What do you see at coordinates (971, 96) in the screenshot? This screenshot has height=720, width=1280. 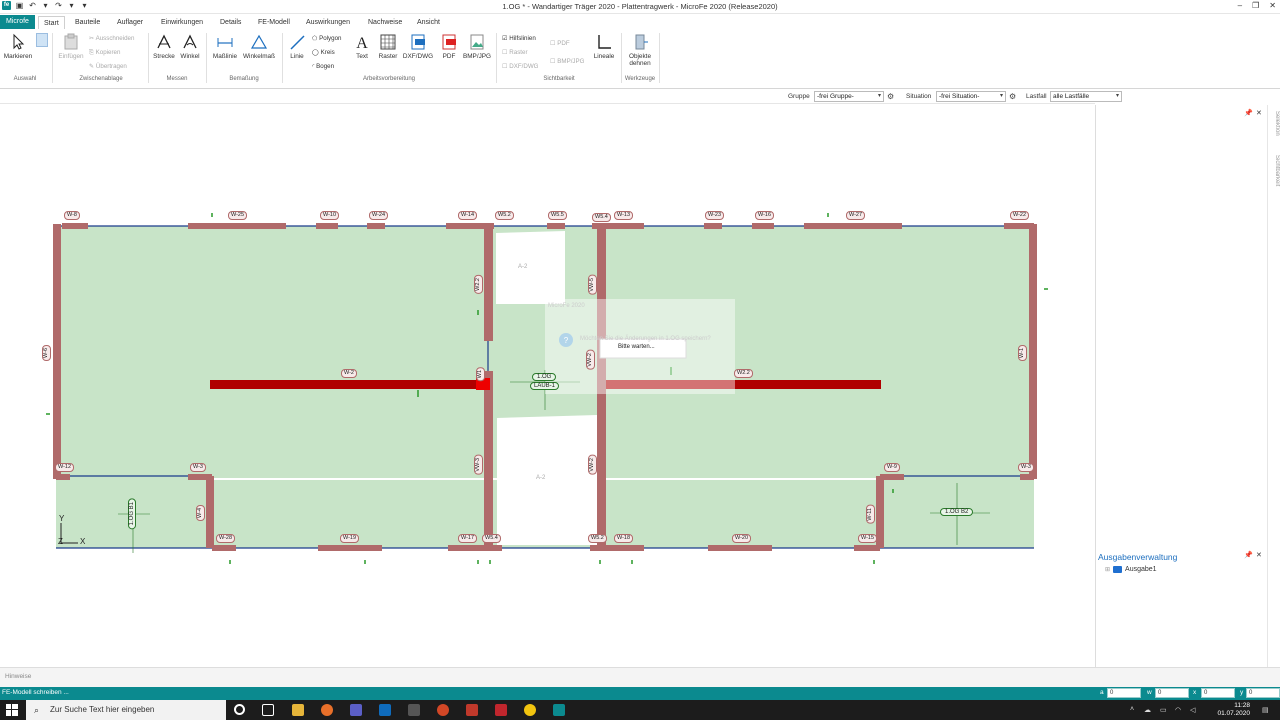 I see `situation-select: -frei Situation-` at bounding box center [971, 96].